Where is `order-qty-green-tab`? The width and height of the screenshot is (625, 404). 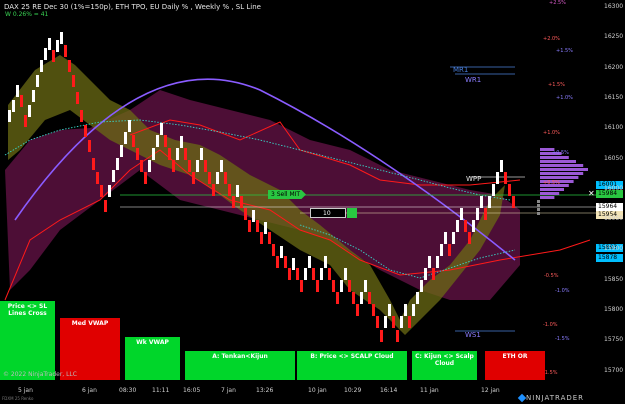
order-qty-green-tab is located at coordinates (352, 213).